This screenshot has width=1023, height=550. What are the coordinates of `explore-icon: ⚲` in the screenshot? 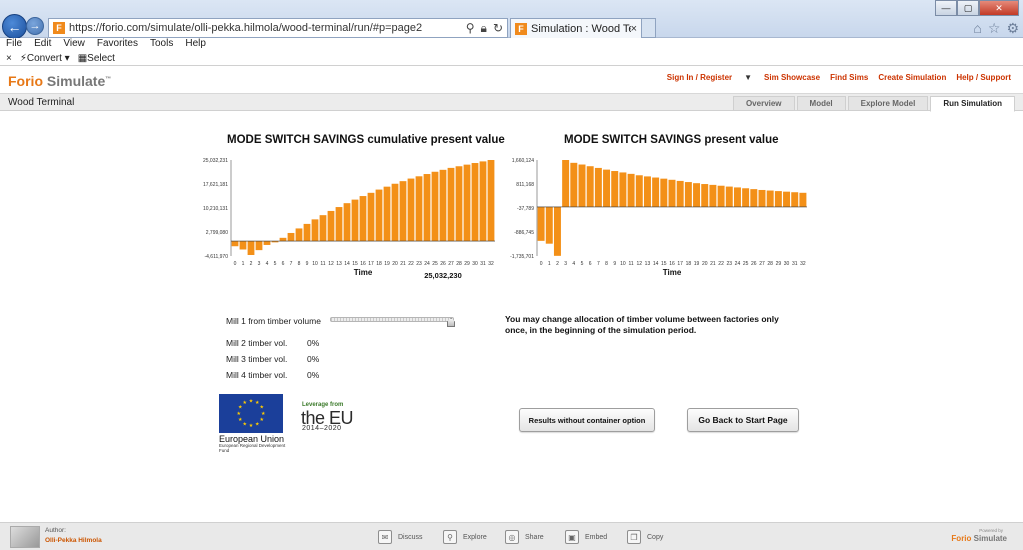 It's located at (450, 537).